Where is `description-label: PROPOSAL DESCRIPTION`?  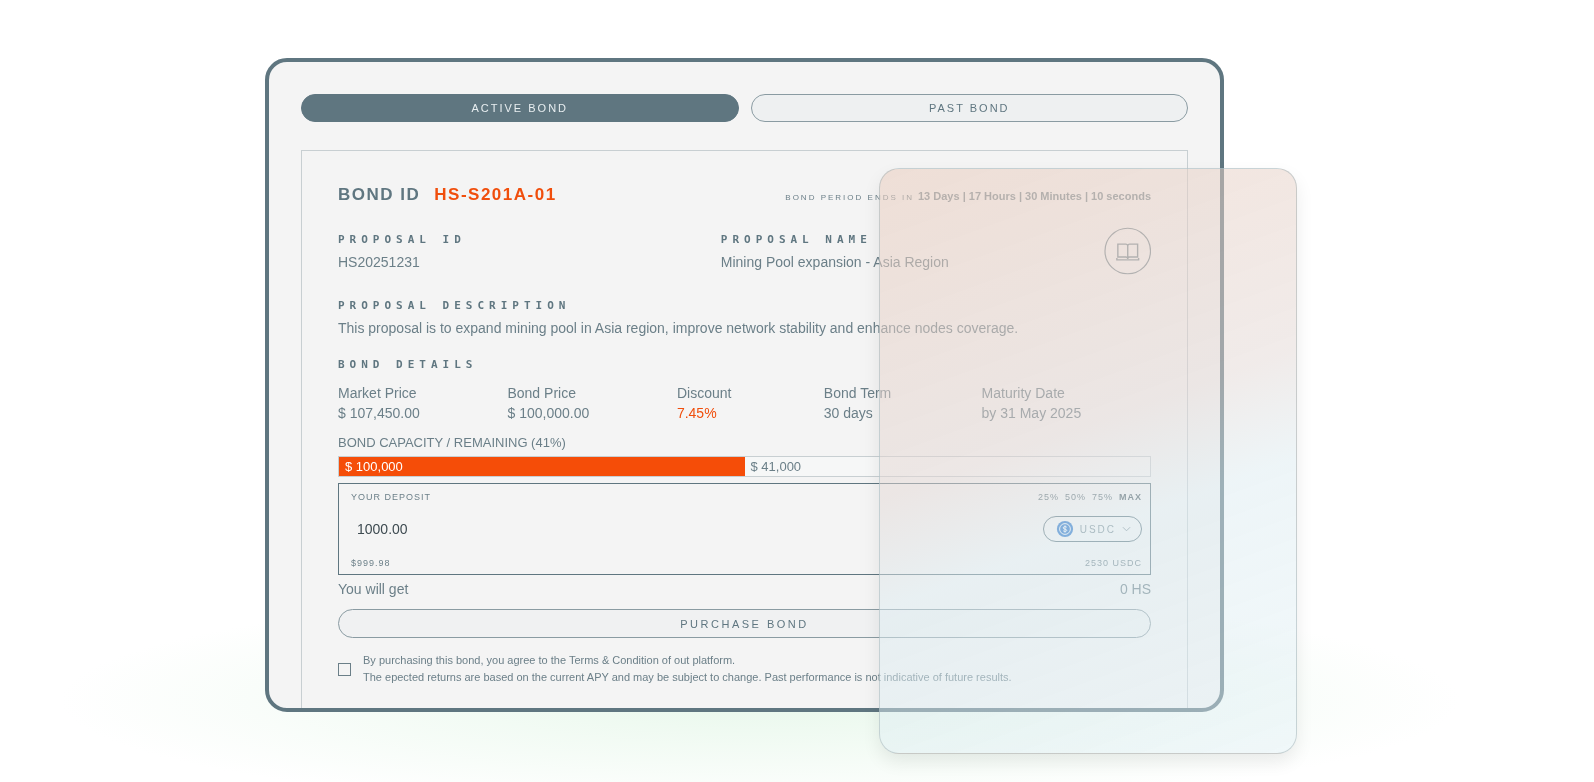 description-label: PROPOSAL DESCRIPTION is located at coordinates (455, 305).